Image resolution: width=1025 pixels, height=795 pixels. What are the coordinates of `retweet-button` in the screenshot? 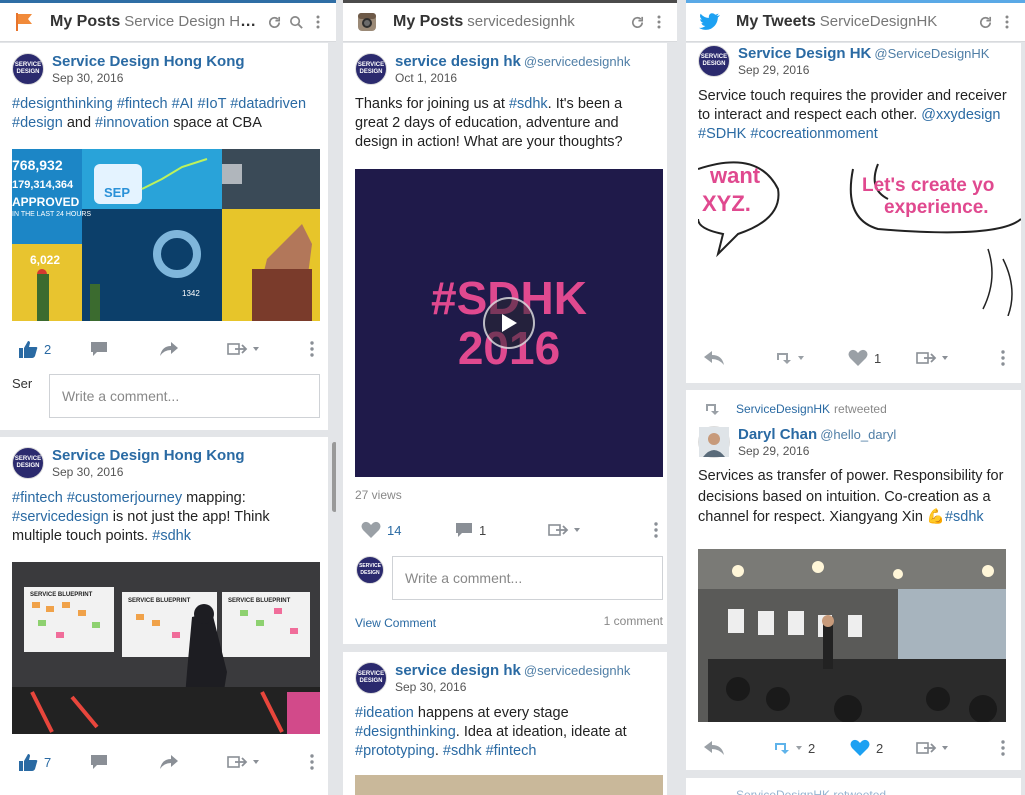 It's located at (792, 358).